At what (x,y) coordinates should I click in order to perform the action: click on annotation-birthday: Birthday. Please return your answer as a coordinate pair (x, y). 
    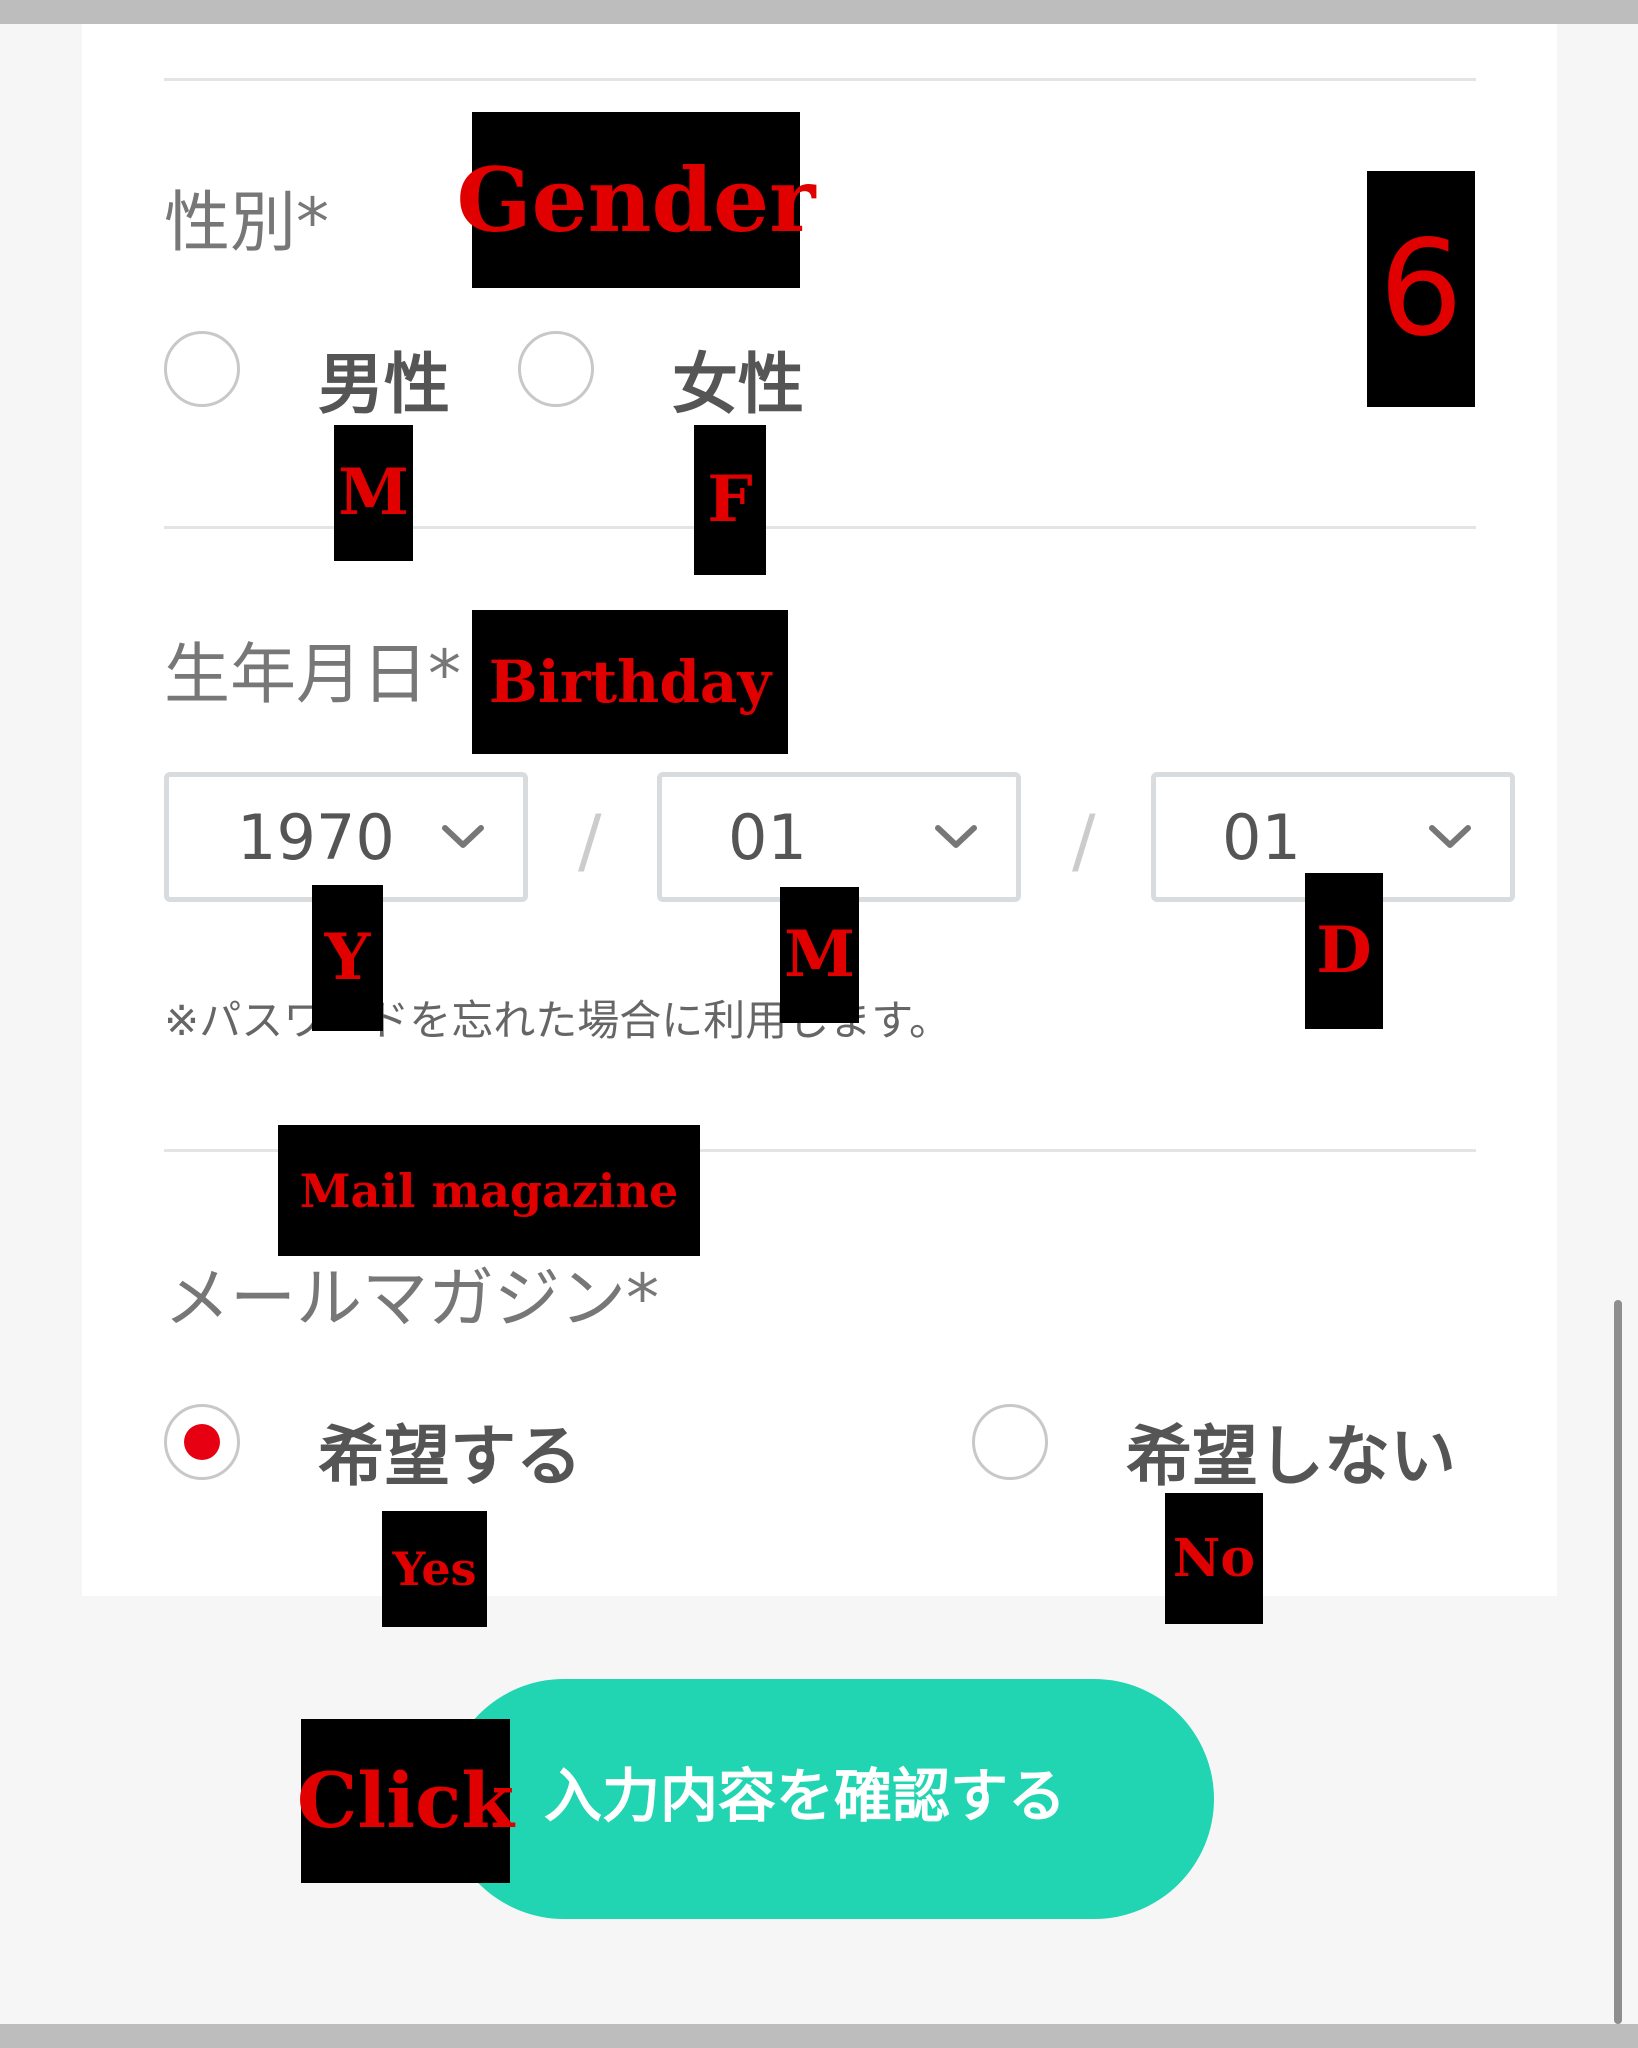
    Looking at the image, I should click on (630, 682).